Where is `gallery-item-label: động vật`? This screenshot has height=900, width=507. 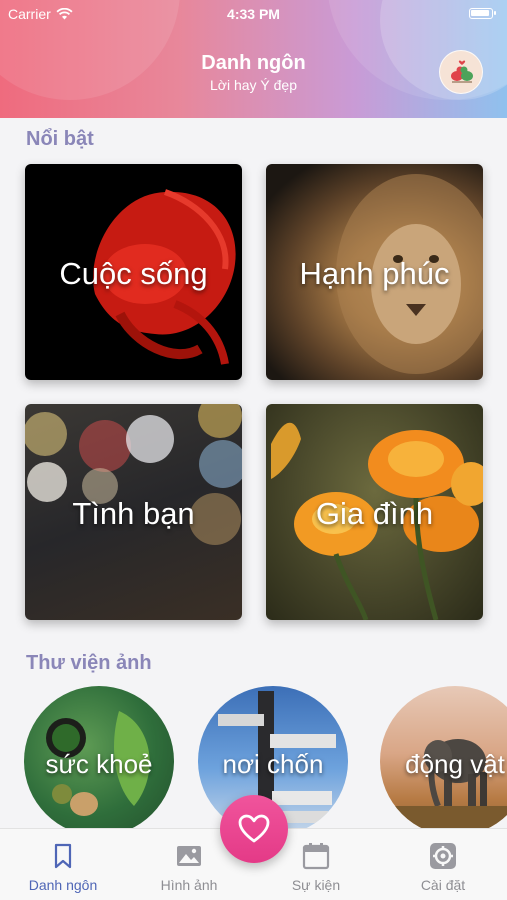 gallery-item-label: động vật is located at coordinates (455, 764).